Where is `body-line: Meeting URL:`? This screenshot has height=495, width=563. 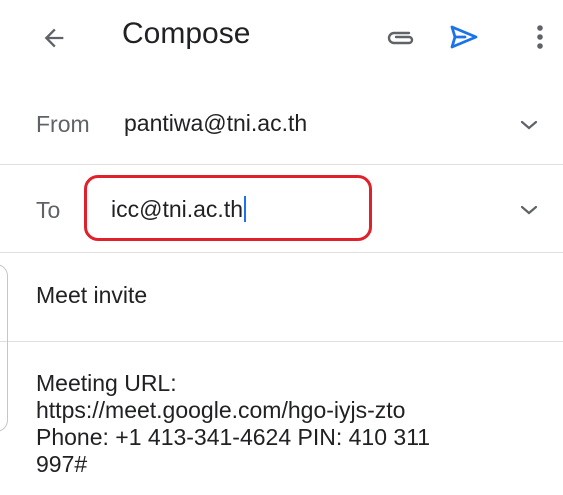
body-line: Meeting URL: is located at coordinates (106, 383).